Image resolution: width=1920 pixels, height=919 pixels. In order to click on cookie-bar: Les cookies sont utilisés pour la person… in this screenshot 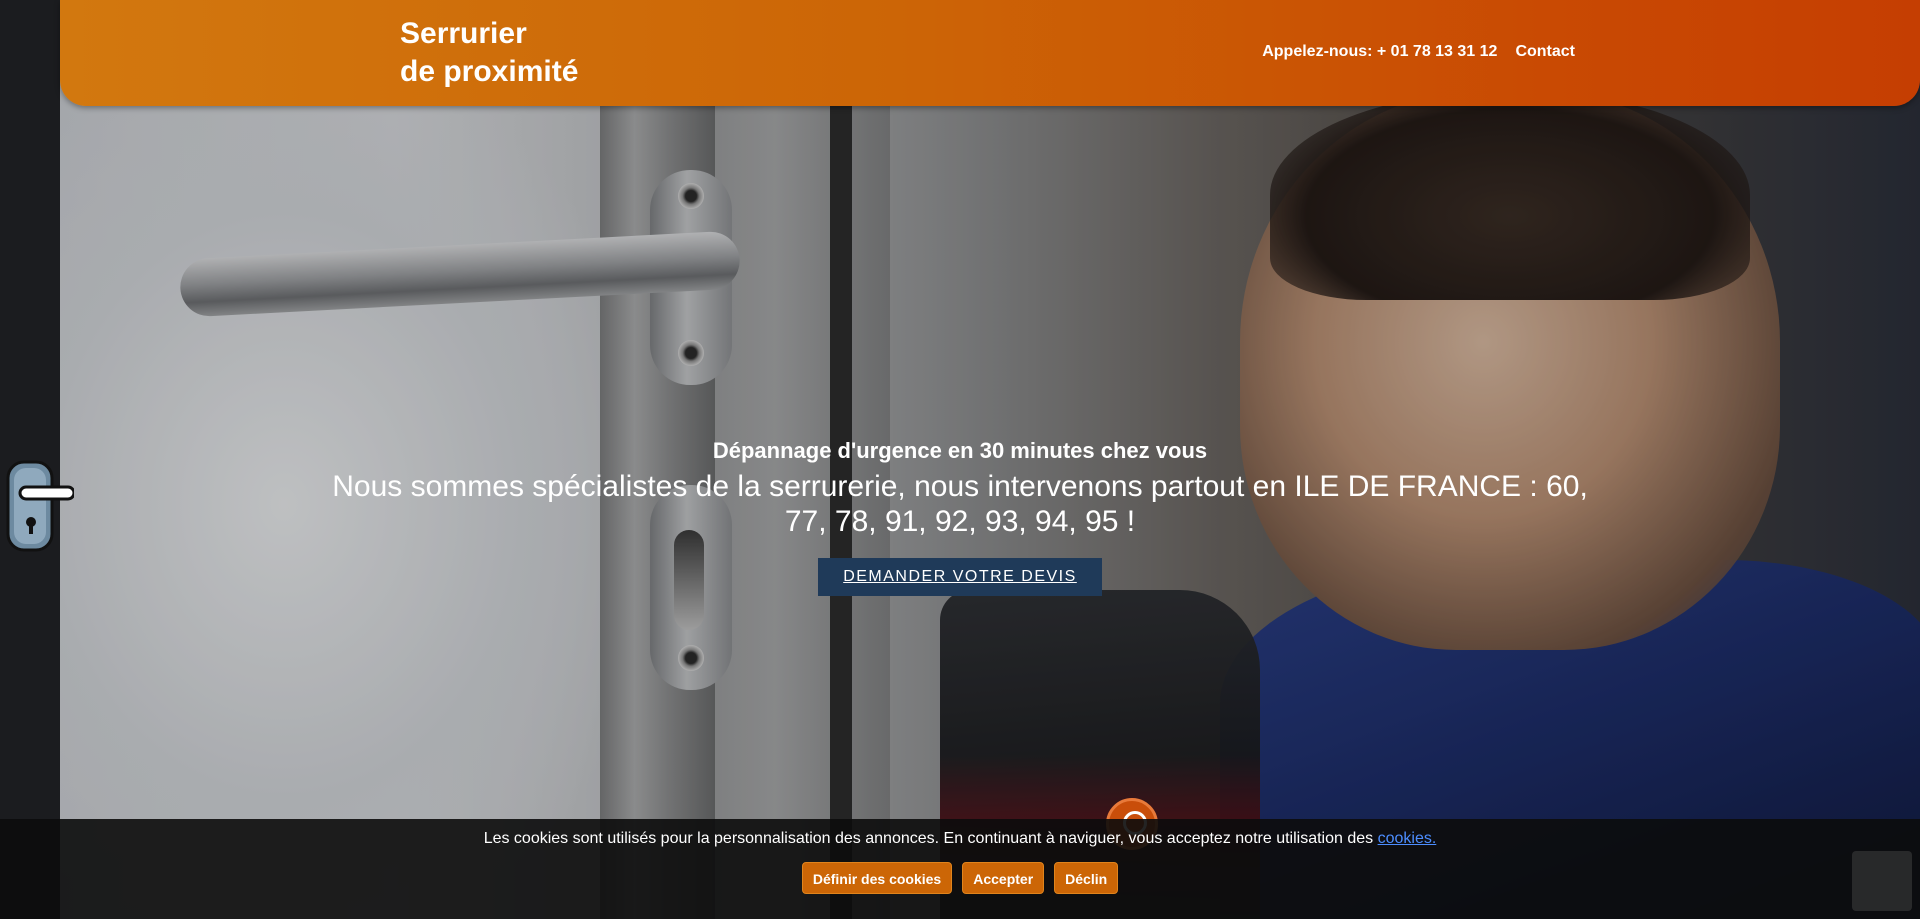, I will do `click(960, 869)`.